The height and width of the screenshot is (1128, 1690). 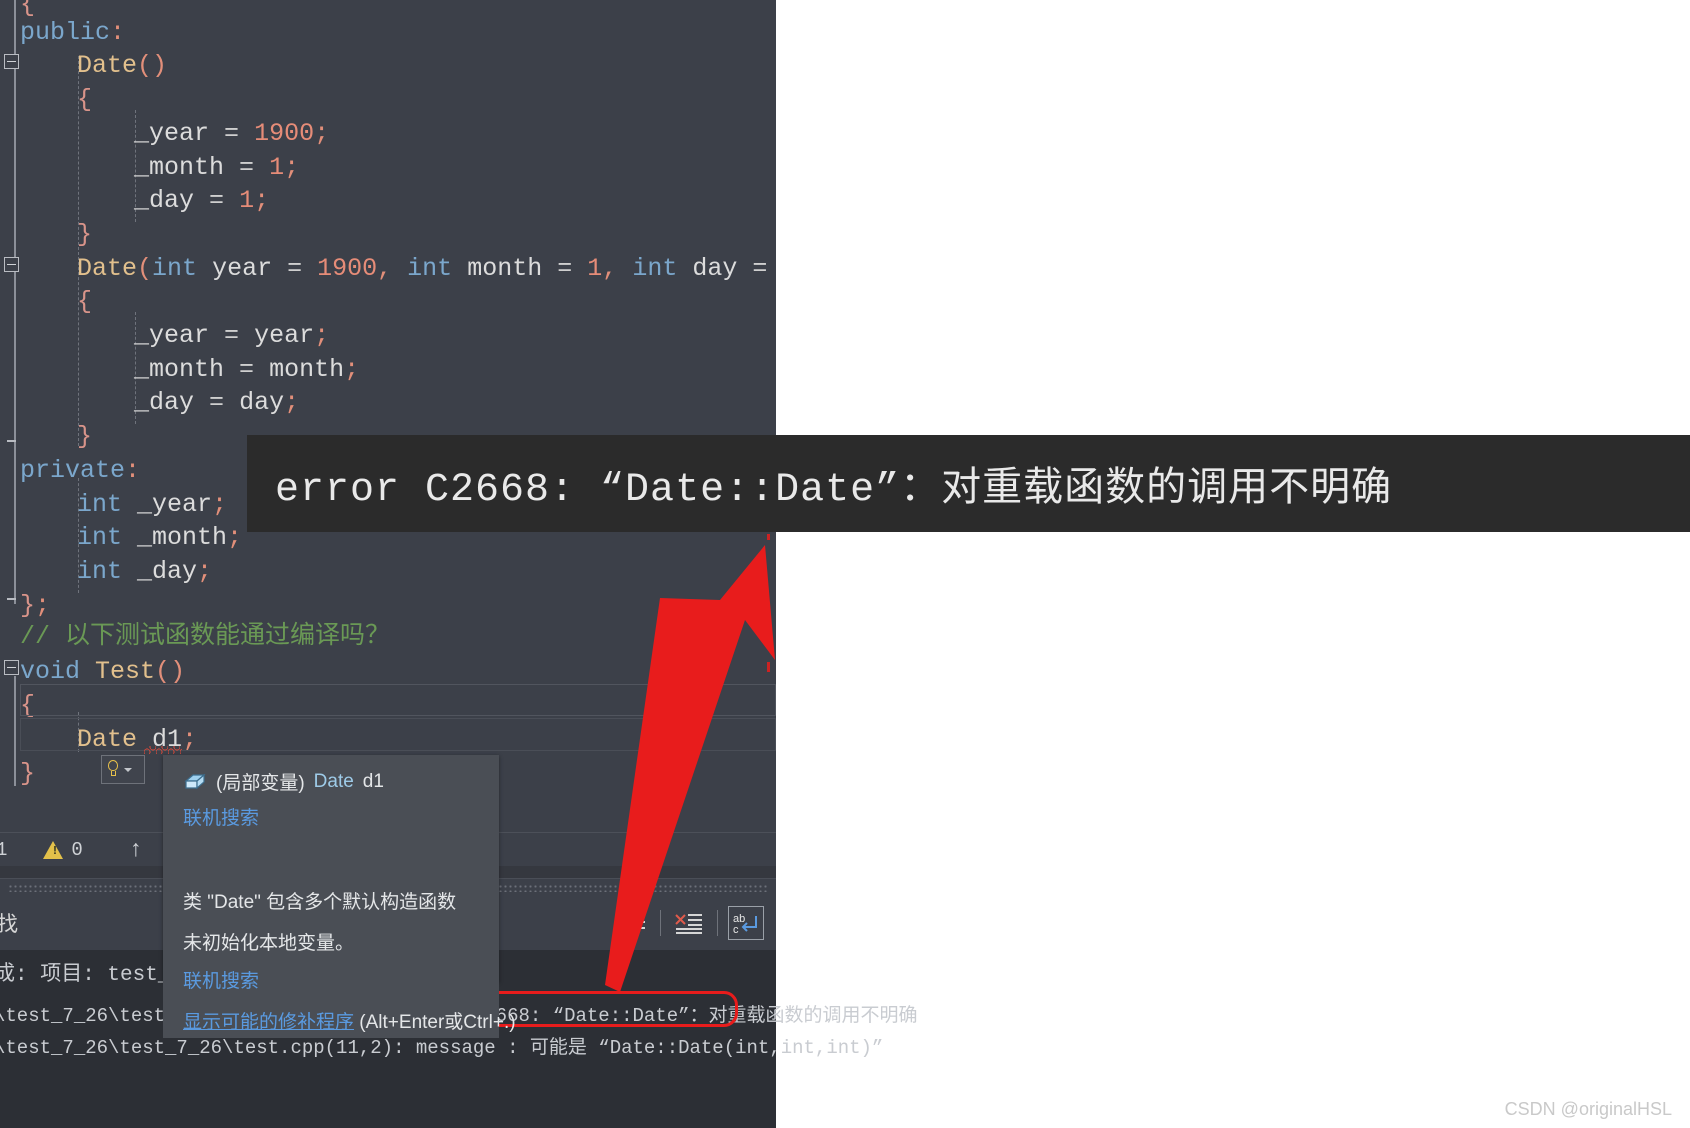 What do you see at coordinates (834, 490) in the screenshot?
I see `error-message-text: error C2668: “Date::Date”：对重载函数的调用不明确` at bounding box center [834, 490].